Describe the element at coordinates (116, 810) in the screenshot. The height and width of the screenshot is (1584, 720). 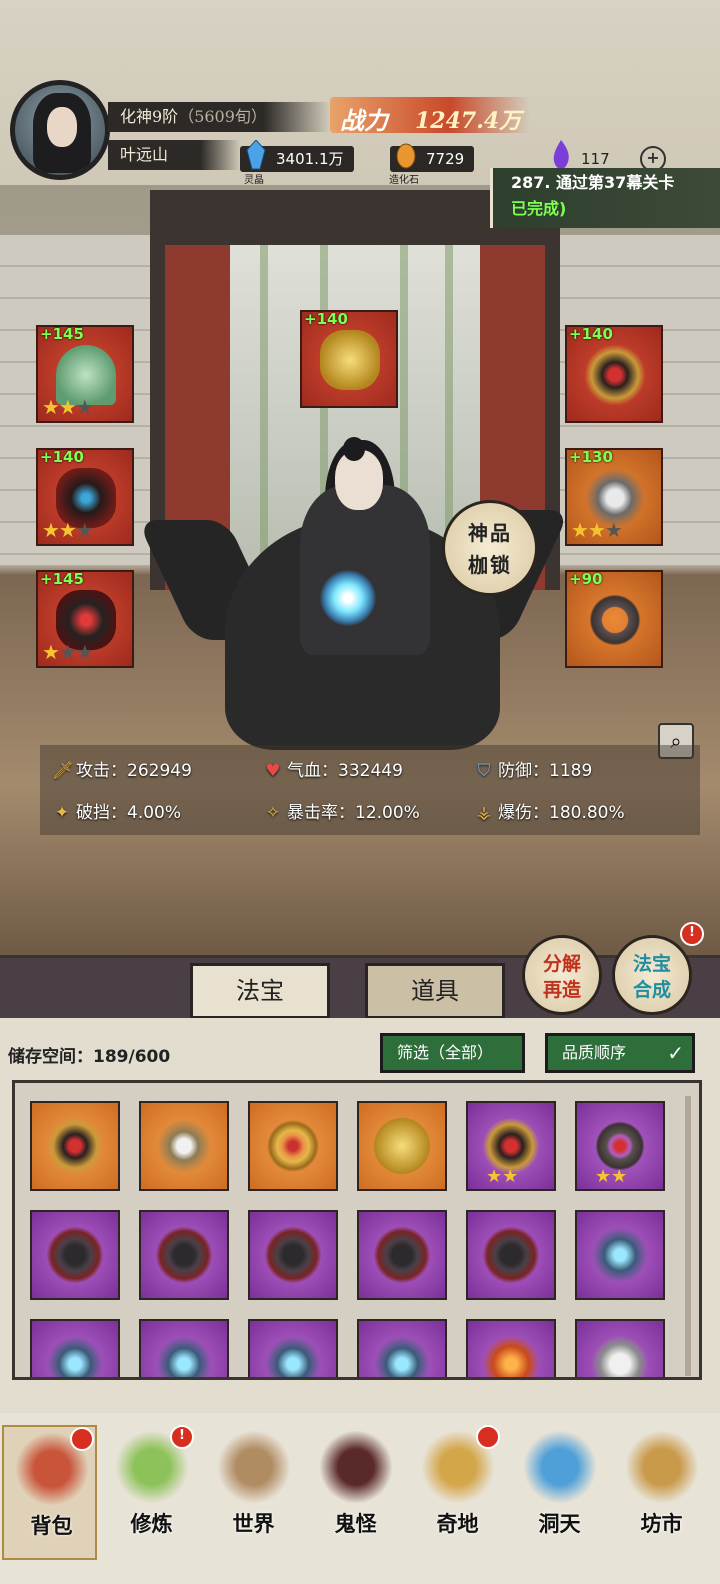
I see `stat-break: ✦ 破挡：4.00%` at that location.